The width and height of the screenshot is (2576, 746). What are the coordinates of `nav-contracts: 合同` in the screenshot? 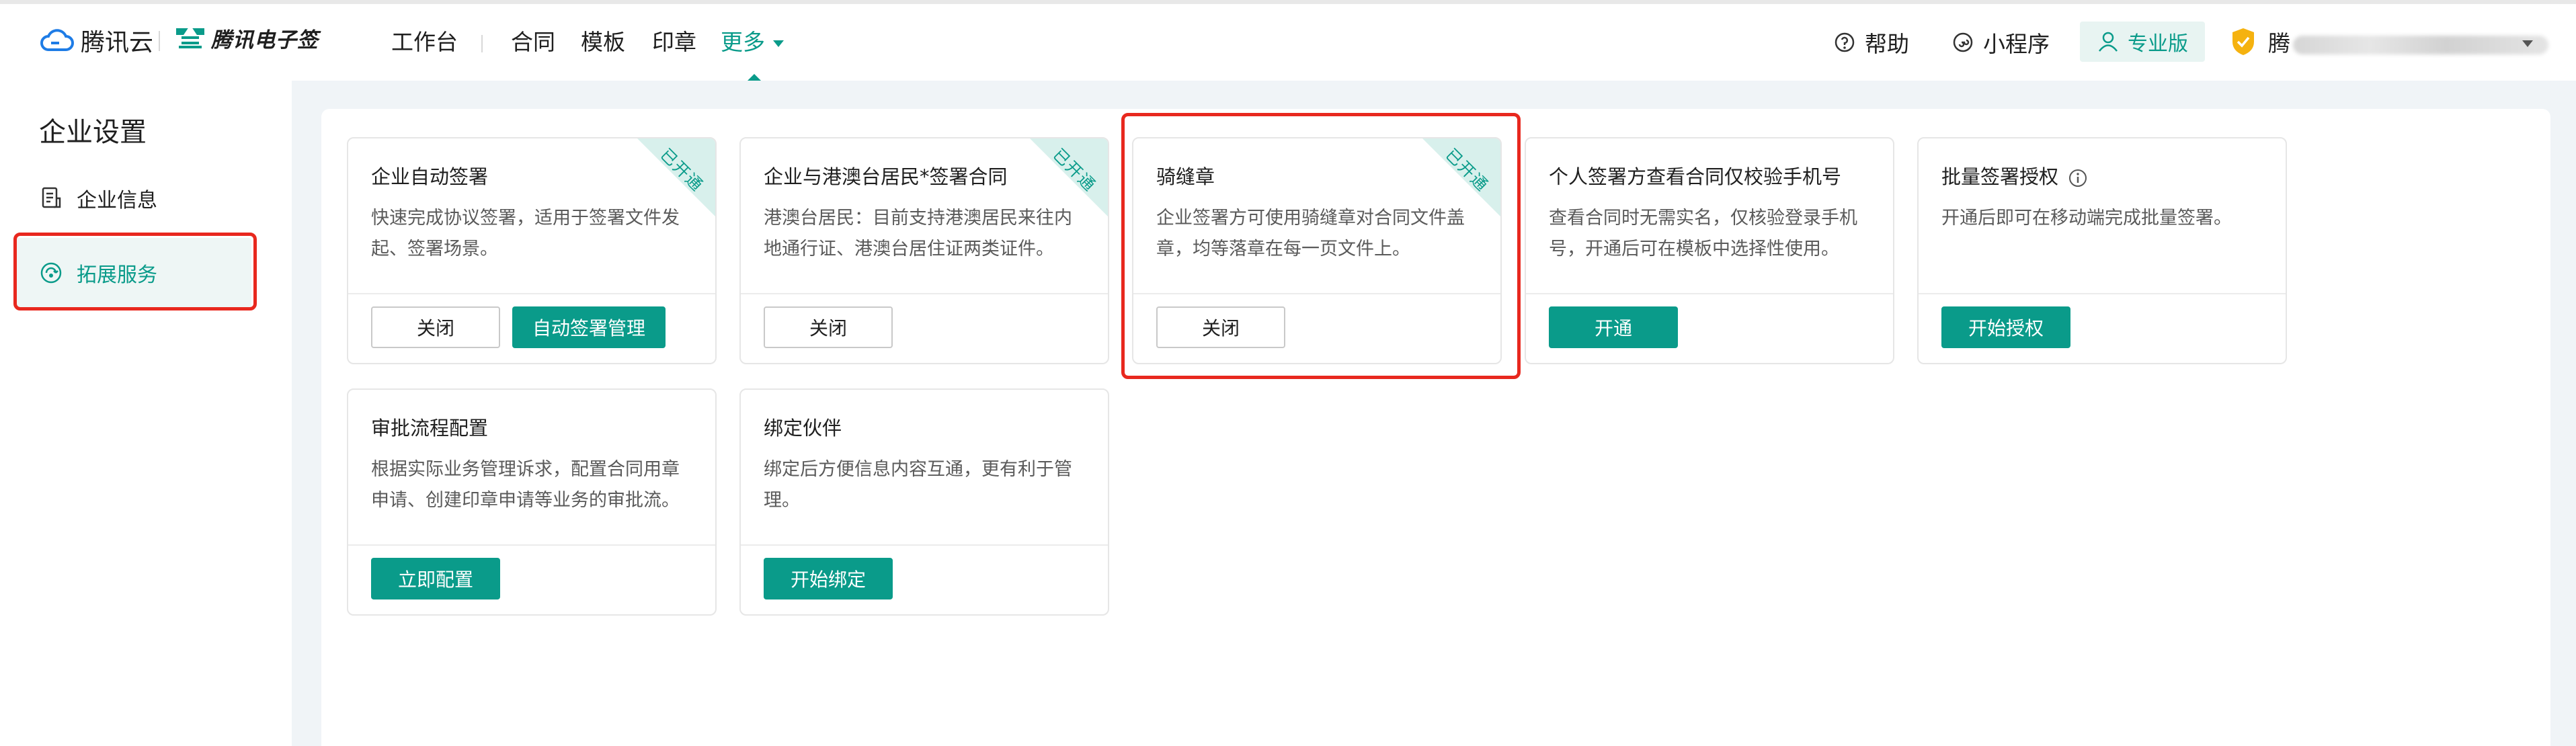 It's located at (533, 42).